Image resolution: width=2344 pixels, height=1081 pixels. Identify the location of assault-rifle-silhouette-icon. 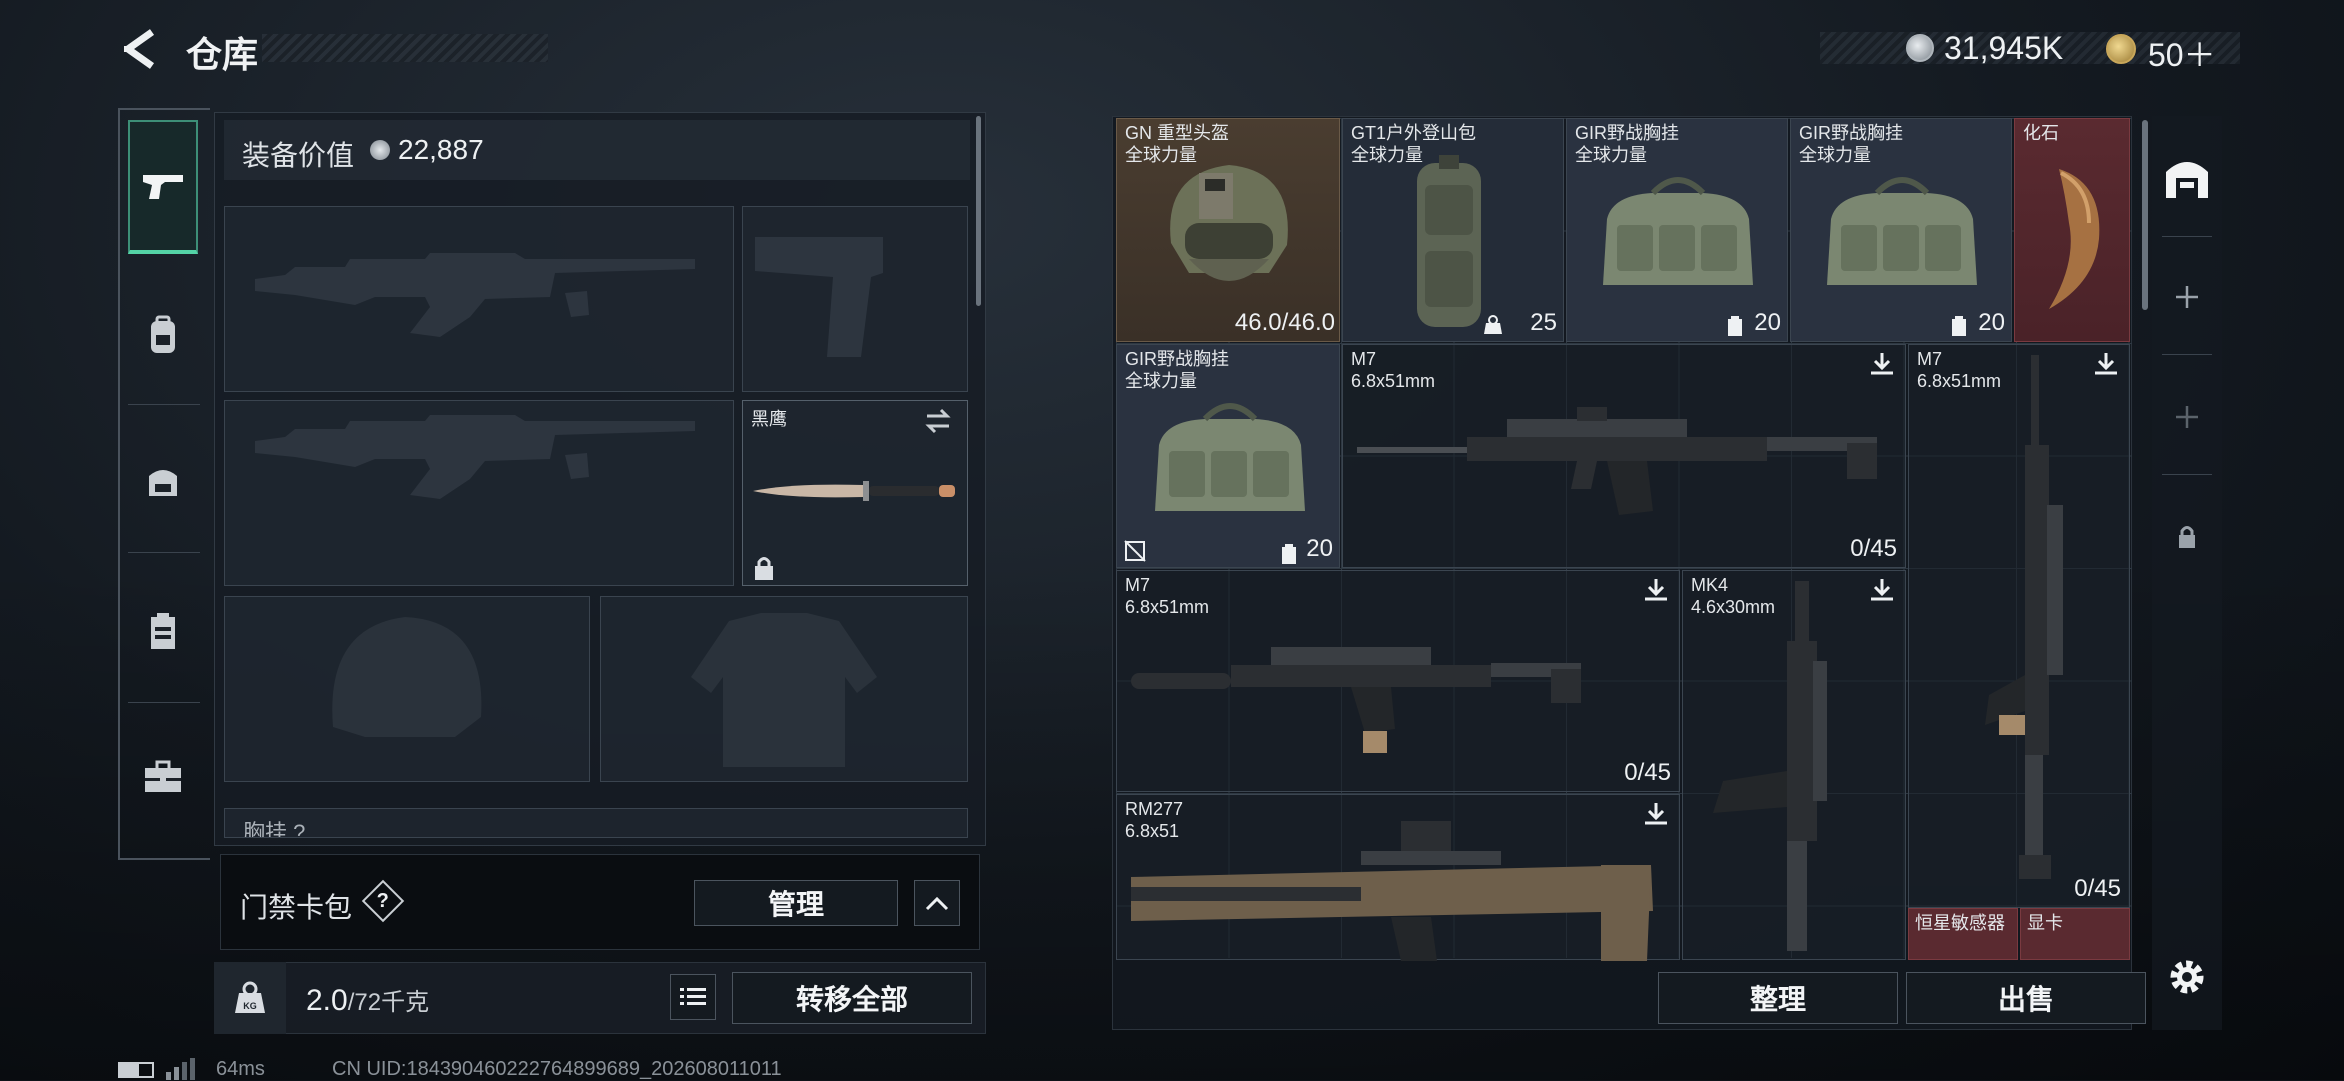
(475, 457).